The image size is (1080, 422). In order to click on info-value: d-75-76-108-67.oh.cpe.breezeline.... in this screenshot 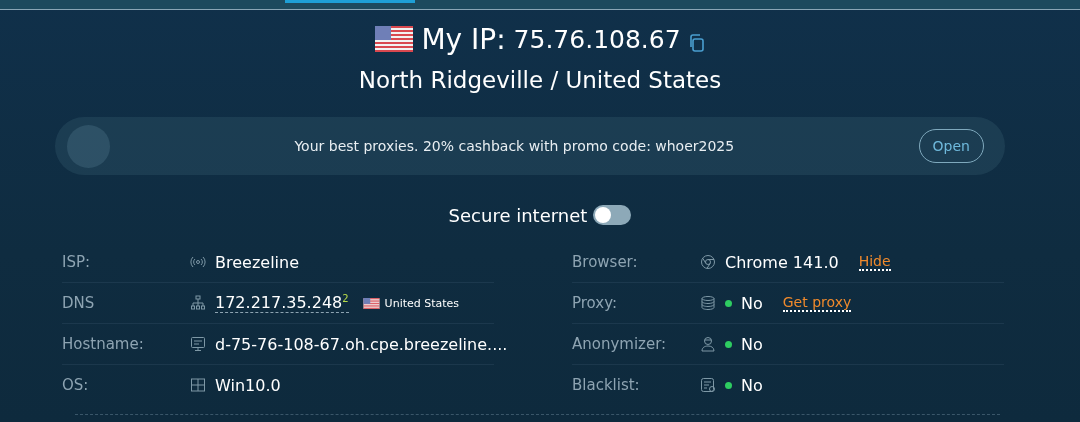, I will do `click(361, 344)`.